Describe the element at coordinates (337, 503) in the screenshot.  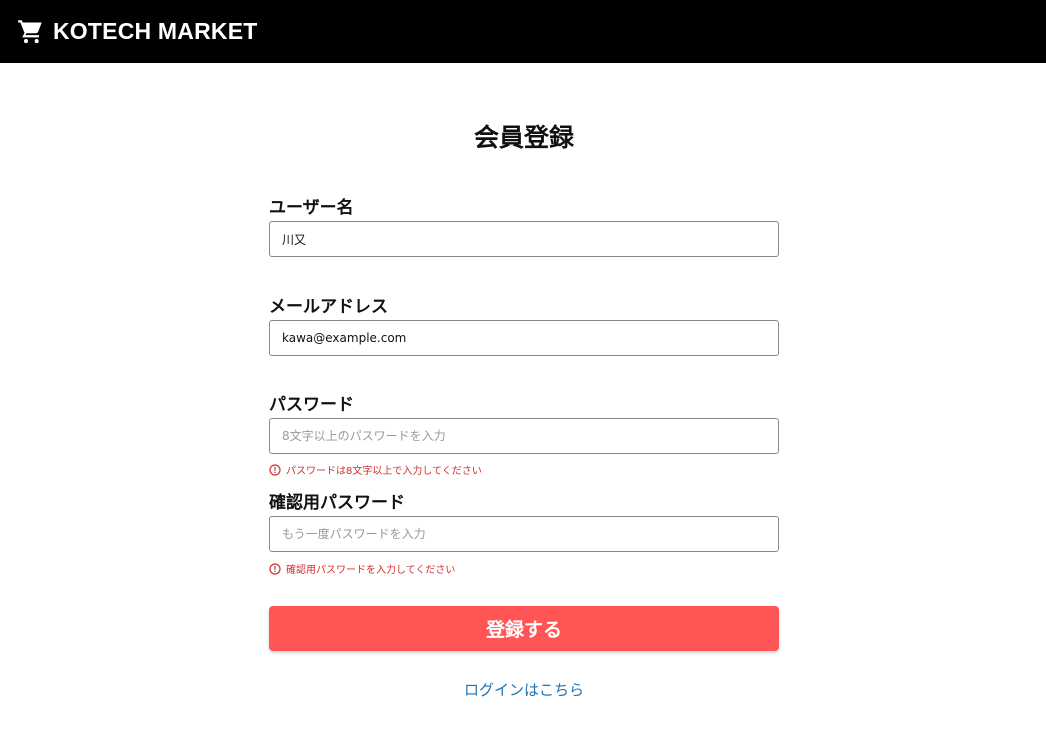
I see `confirm-password-label: 確認用パスワード` at that location.